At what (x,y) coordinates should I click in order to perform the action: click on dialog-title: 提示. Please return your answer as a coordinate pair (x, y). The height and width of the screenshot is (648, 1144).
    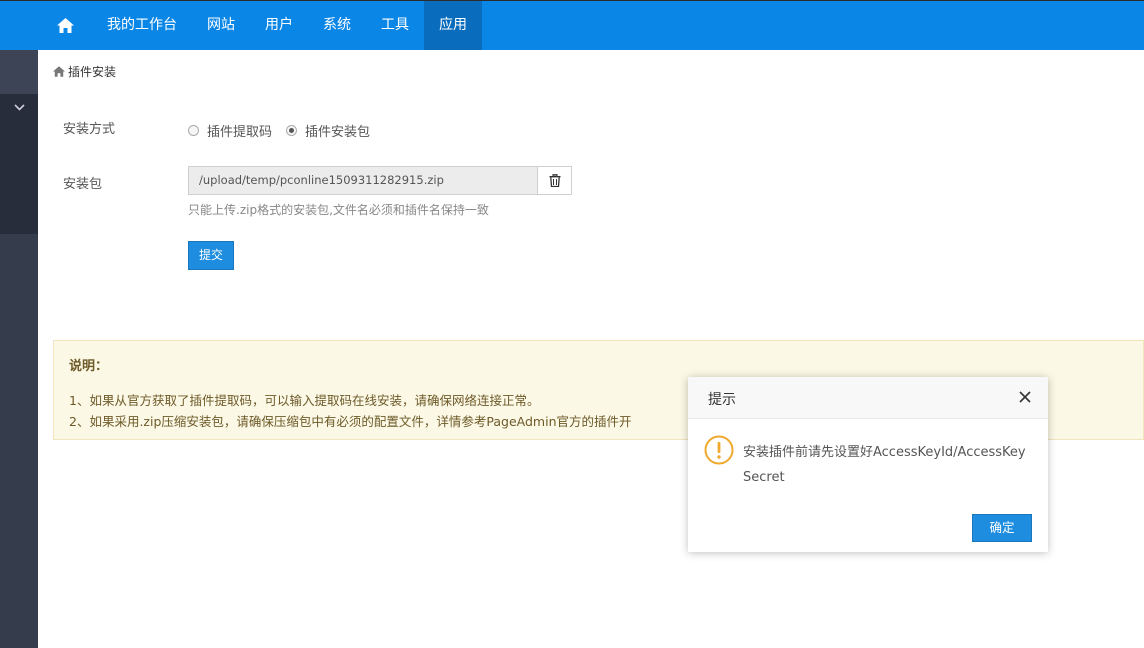
    Looking at the image, I should click on (722, 400).